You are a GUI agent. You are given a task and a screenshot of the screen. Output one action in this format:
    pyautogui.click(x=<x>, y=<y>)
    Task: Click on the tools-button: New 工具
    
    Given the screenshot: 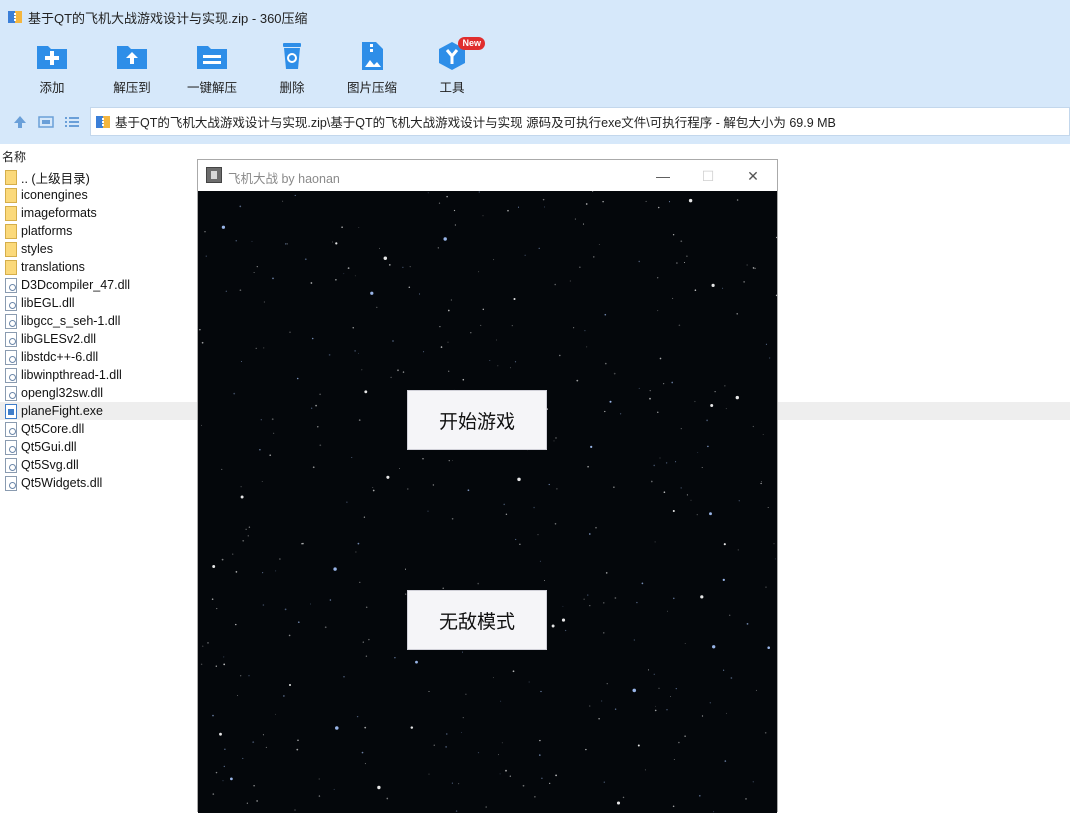 What is the action you would take?
    pyautogui.click(x=452, y=68)
    